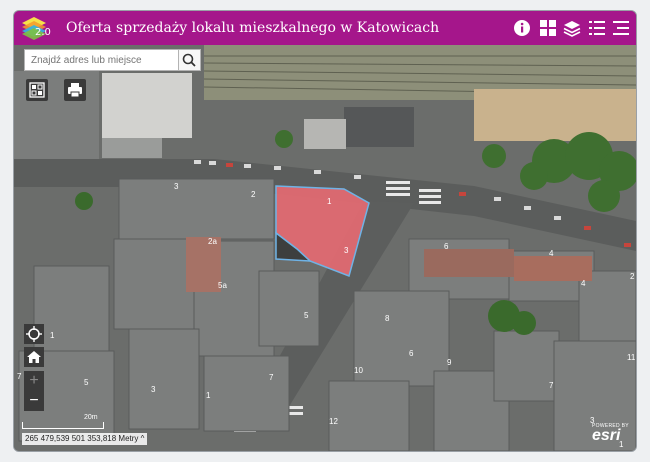  Describe the element at coordinates (631, 357) in the screenshot. I see `address-label: 11` at that location.